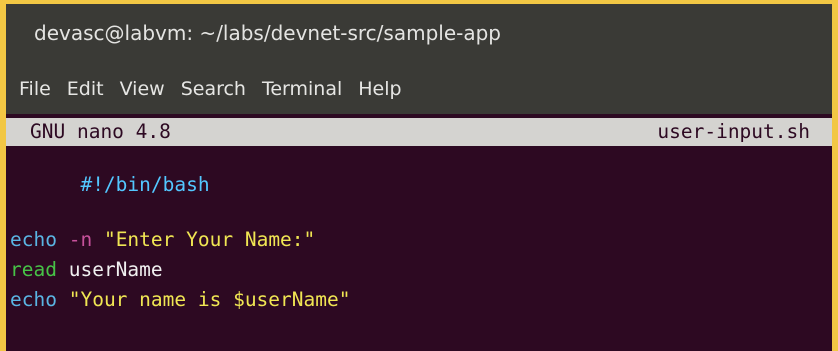 The height and width of the screenshot is (351, 838). What do you see at coordinates (85, 89) in the screenshot?
I see `menu-edit: Edit` at bounding box center [85, 89].